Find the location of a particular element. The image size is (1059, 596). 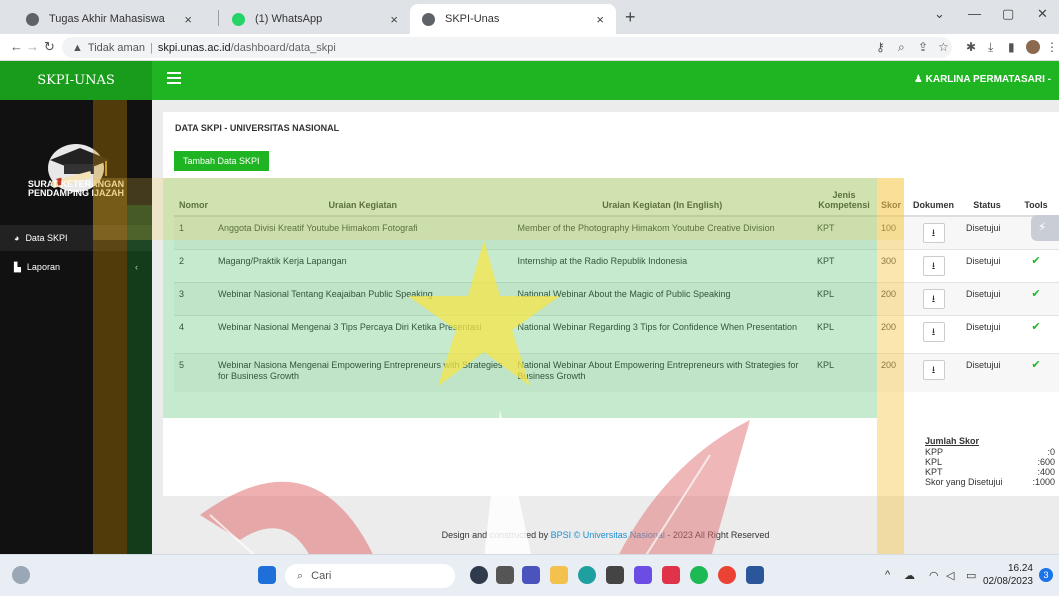

chevron-left-icon: ‹ is located at coordinates (136, 267).